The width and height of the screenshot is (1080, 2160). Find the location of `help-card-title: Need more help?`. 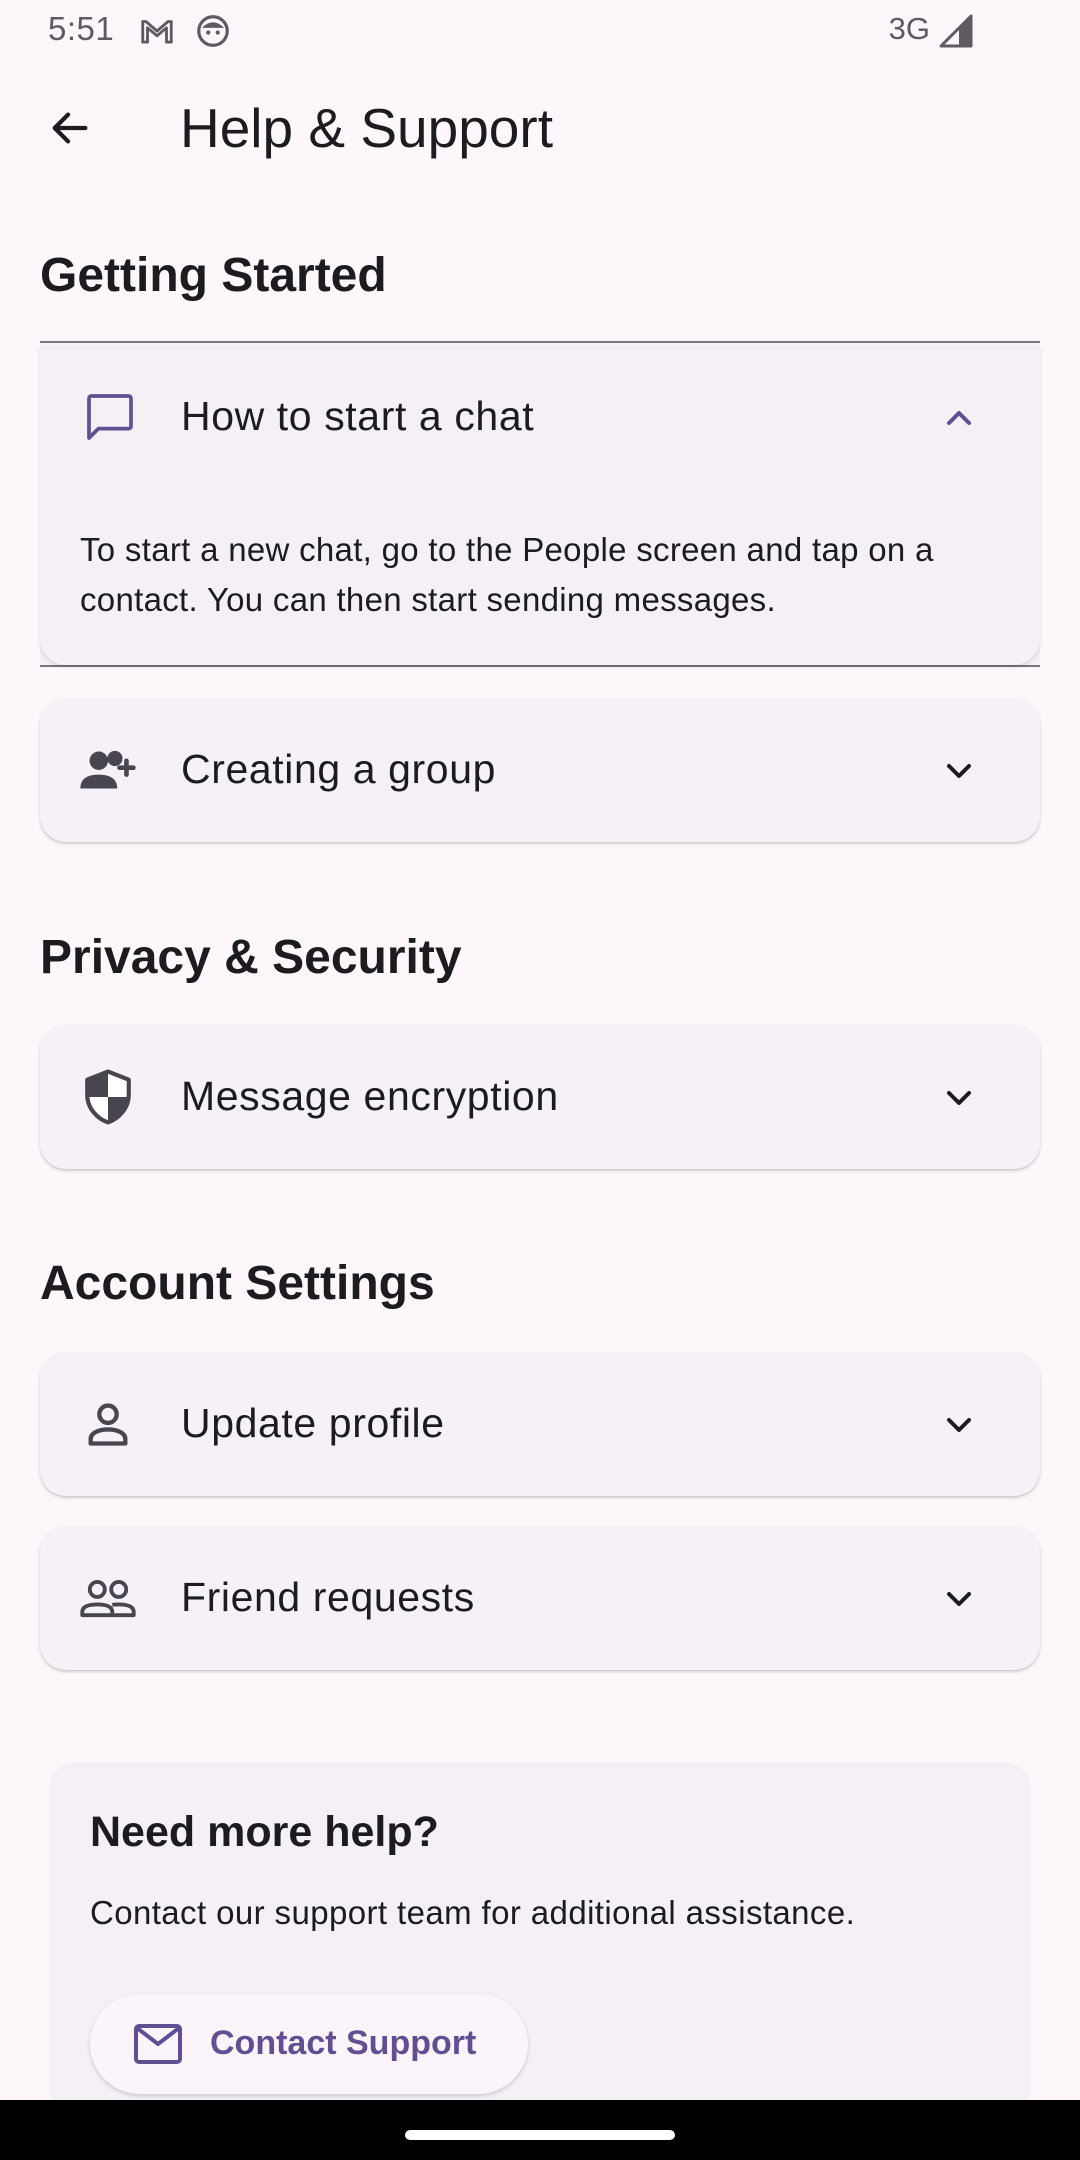

help-card-title: Need more help? is located at coordinates (264, 1832).